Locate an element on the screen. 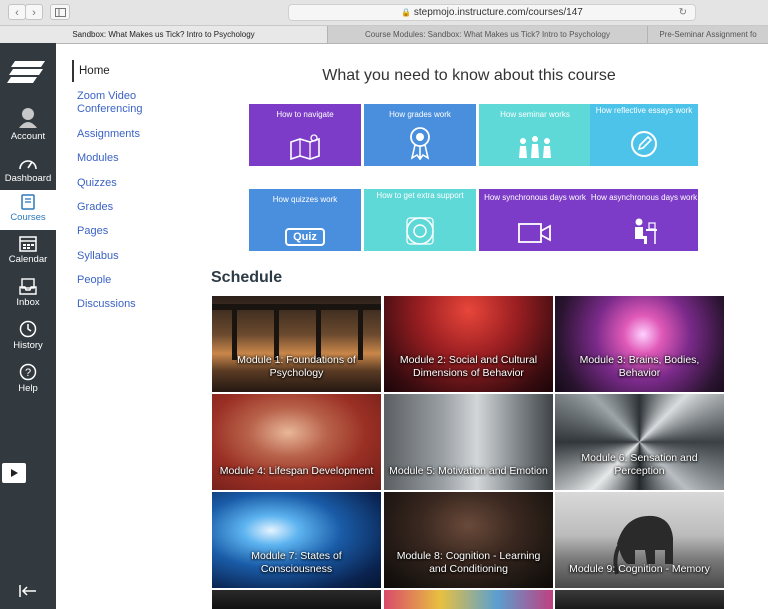  course-nav-home: Home is located at coordinates (91, 71).